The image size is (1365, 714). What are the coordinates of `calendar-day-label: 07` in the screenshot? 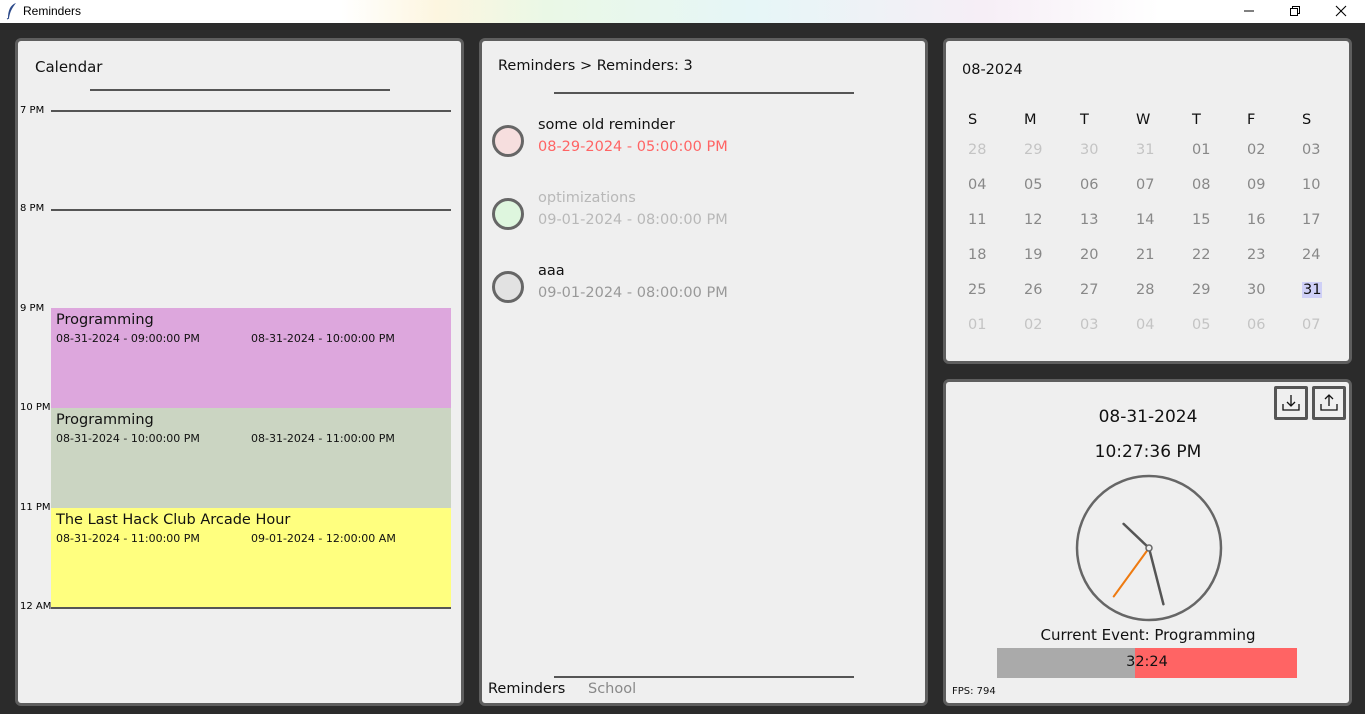 It's located at (1311, 325).